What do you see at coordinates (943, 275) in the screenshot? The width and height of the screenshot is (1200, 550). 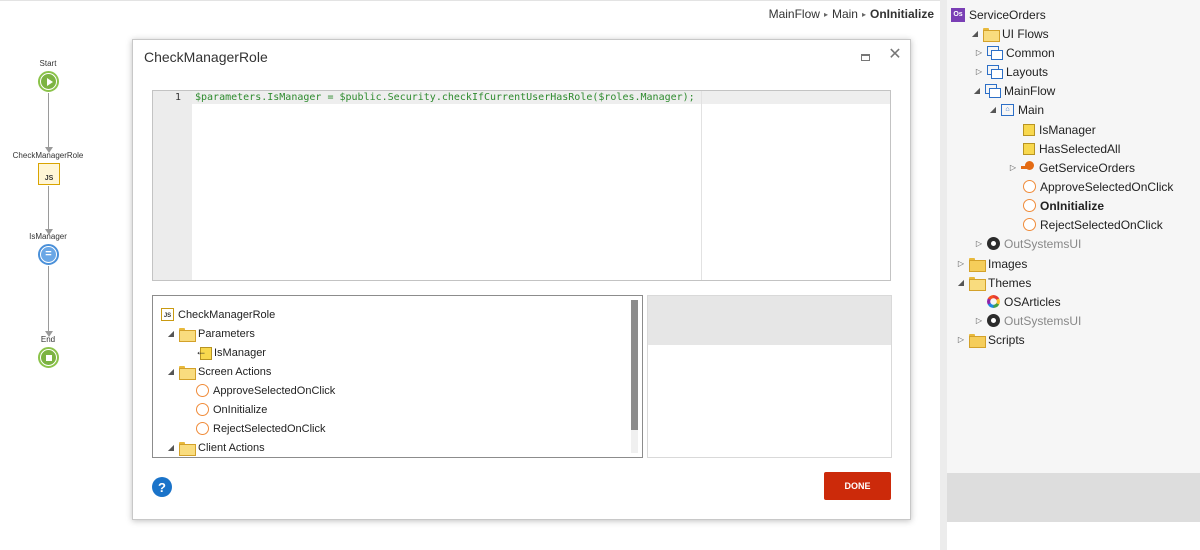 I see `panel-splitter` at bounding box center [943, 275].